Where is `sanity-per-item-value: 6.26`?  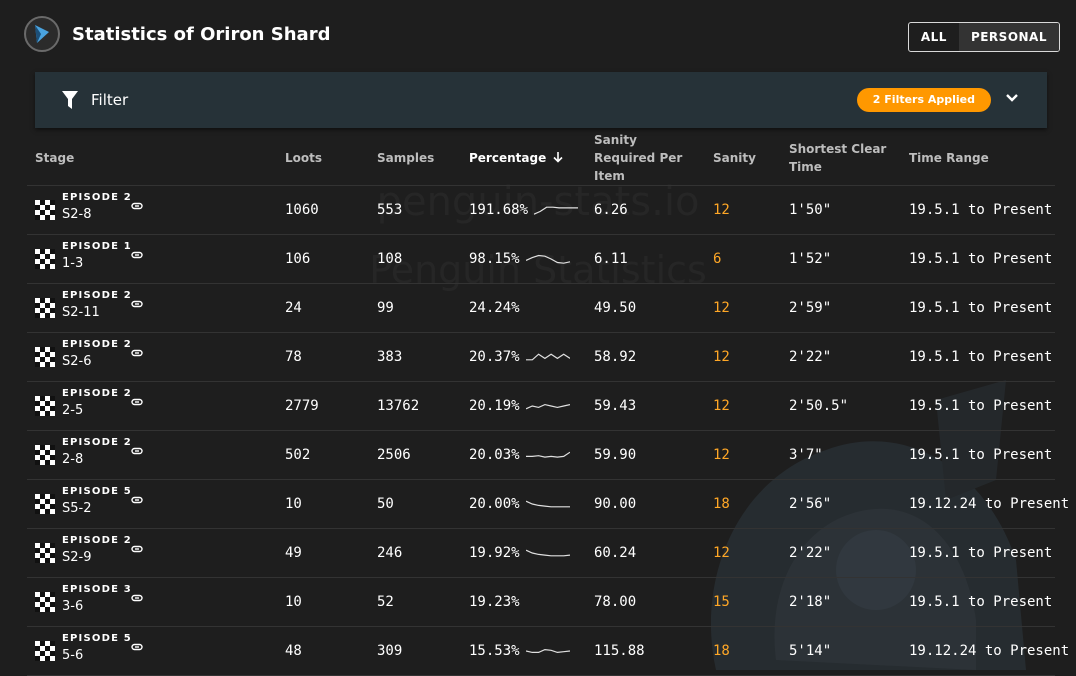
sanity-per-item-value: 6.26 is located at coordinates (611, 210).